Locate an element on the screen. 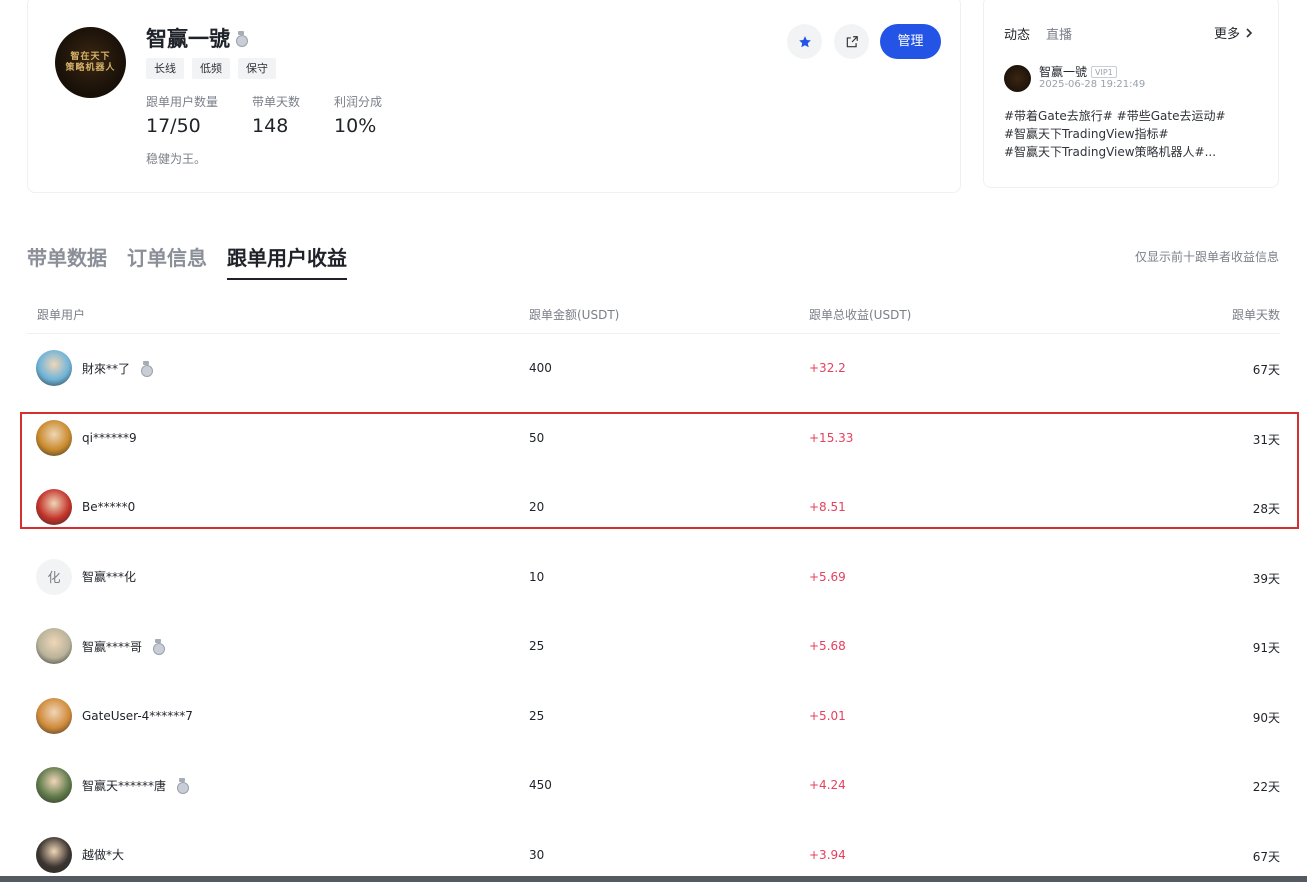 The height and width of the screenshot is (882, 1307). share-button is located at coordinates (851, 41).